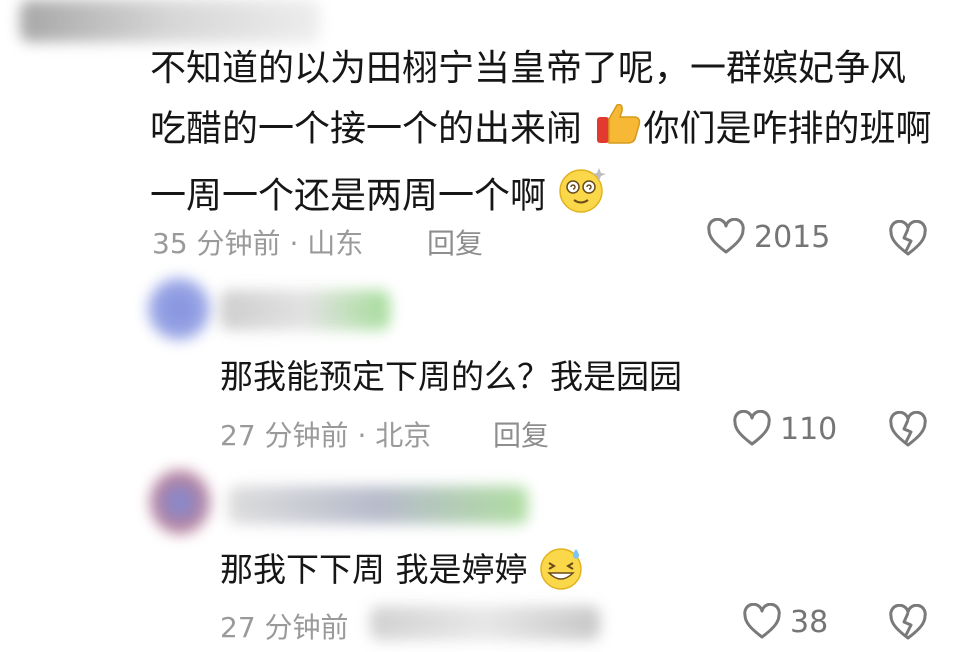 This screenshot has height=652, width=970. What do you see at coordinates (451, 376) in the screenshot?
I see `reply-body: 那我能预定下周的么？我是园园` at bounding box center [451, 376].